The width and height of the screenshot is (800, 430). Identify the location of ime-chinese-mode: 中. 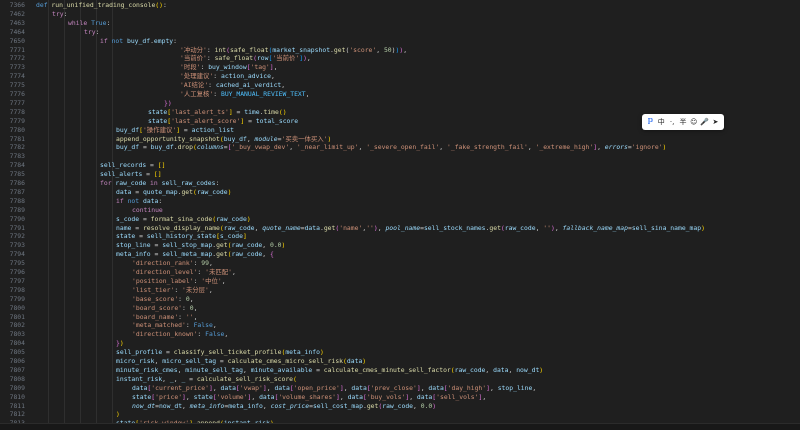
(661, 122).